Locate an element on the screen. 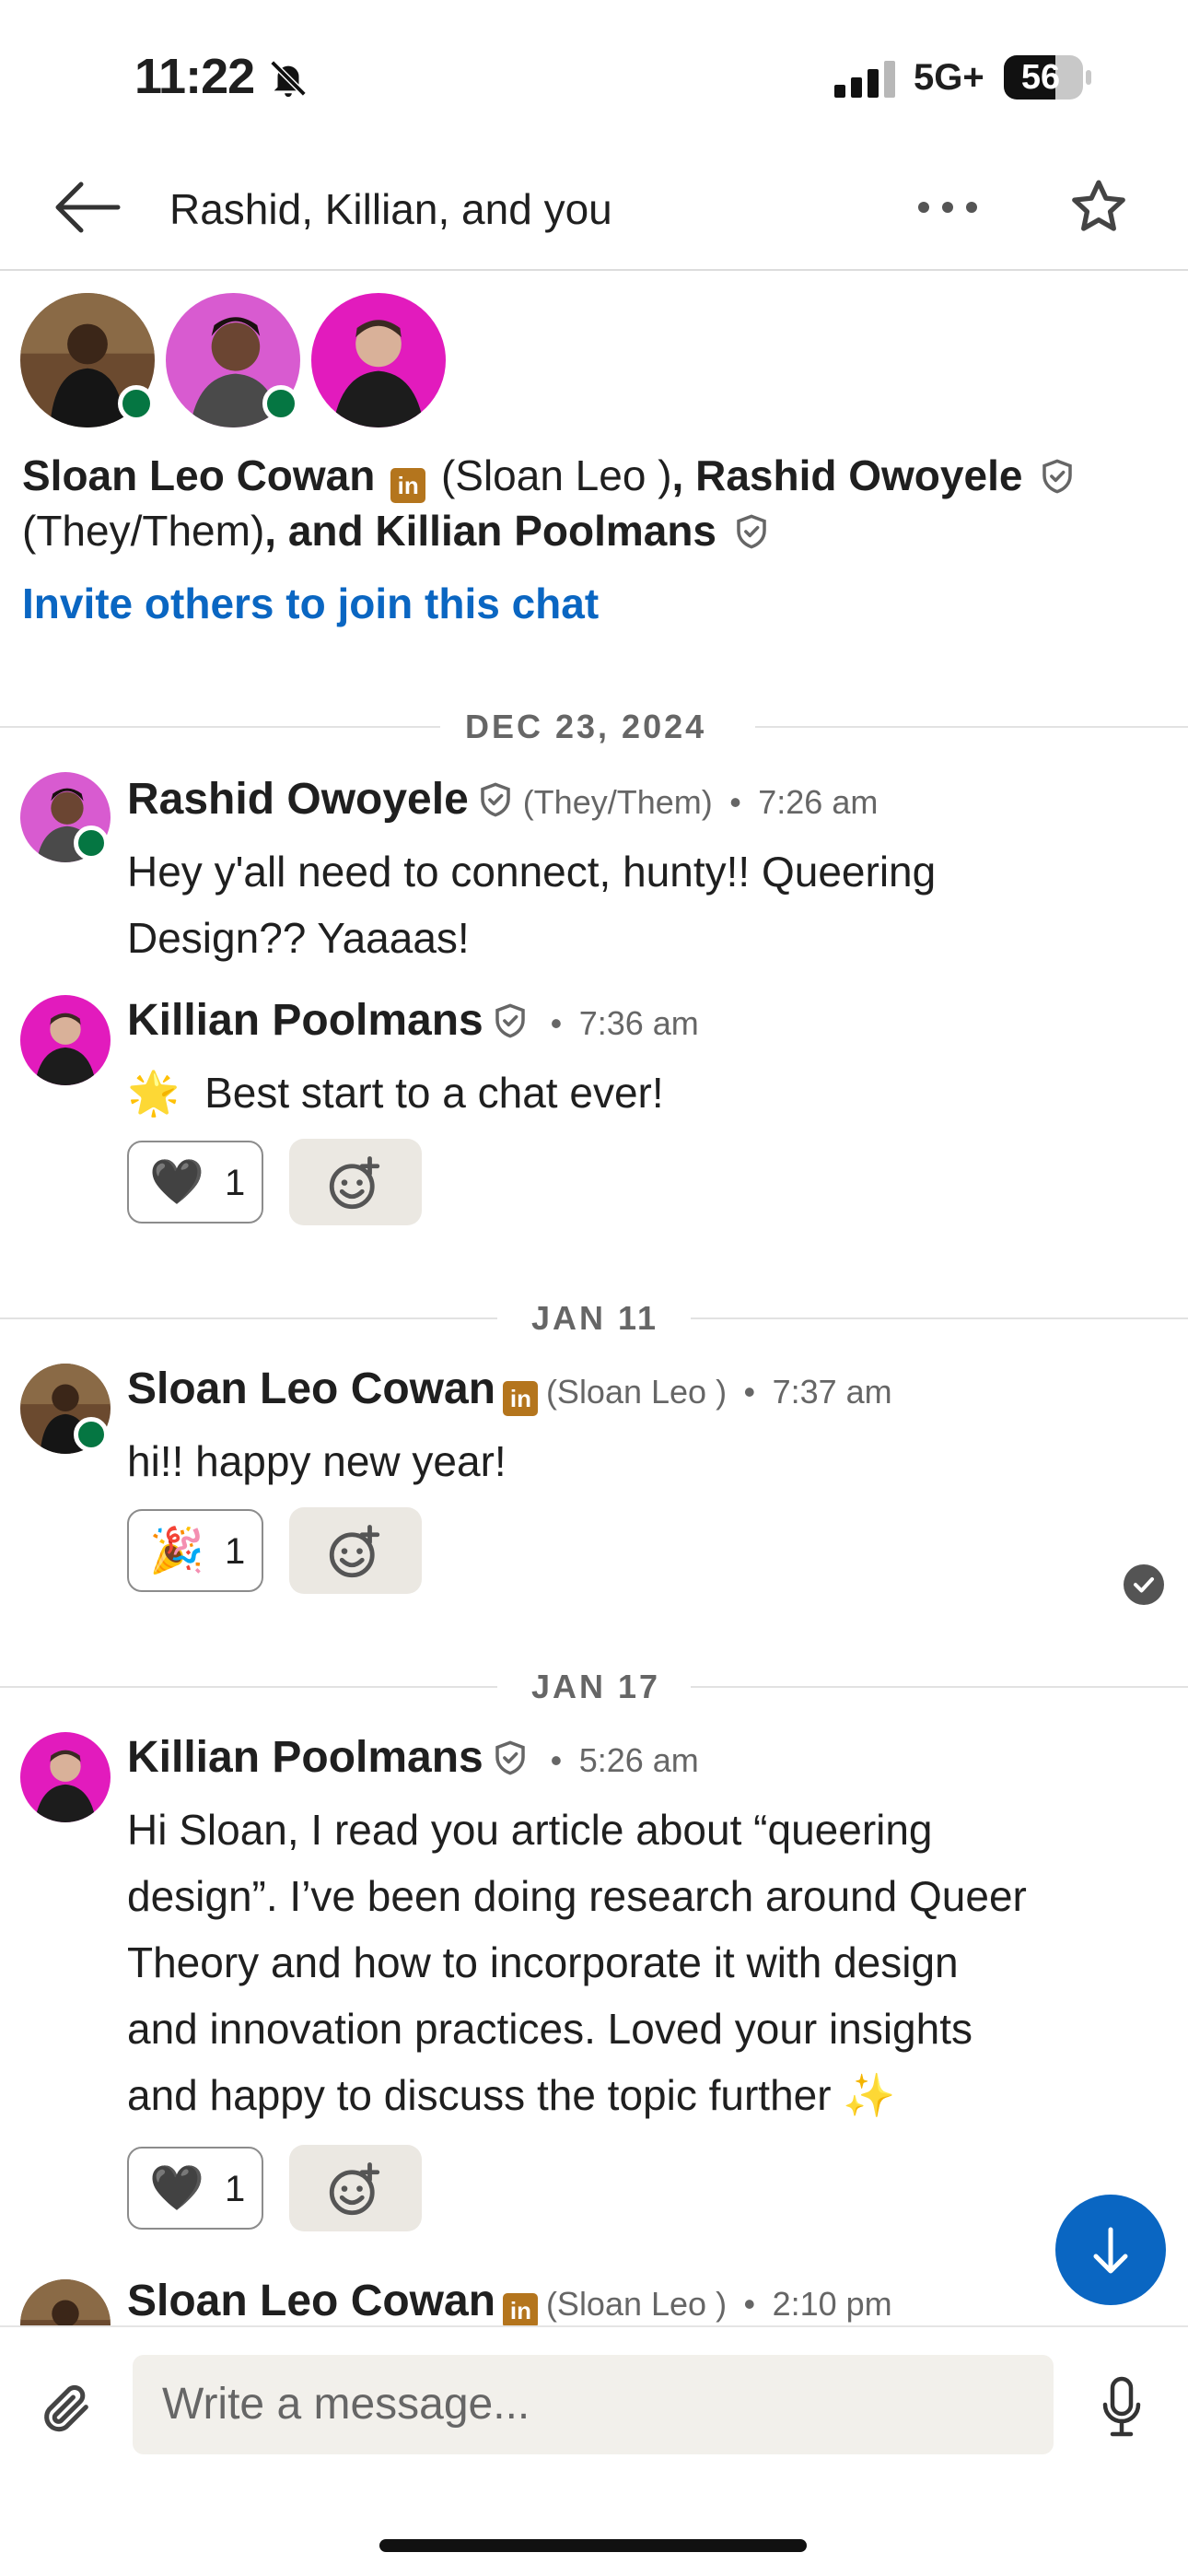 This screenshot has width=1188, height=2576. message-header: Killian Poolmans • 7:36 am is located at coordinates (413, 1020).